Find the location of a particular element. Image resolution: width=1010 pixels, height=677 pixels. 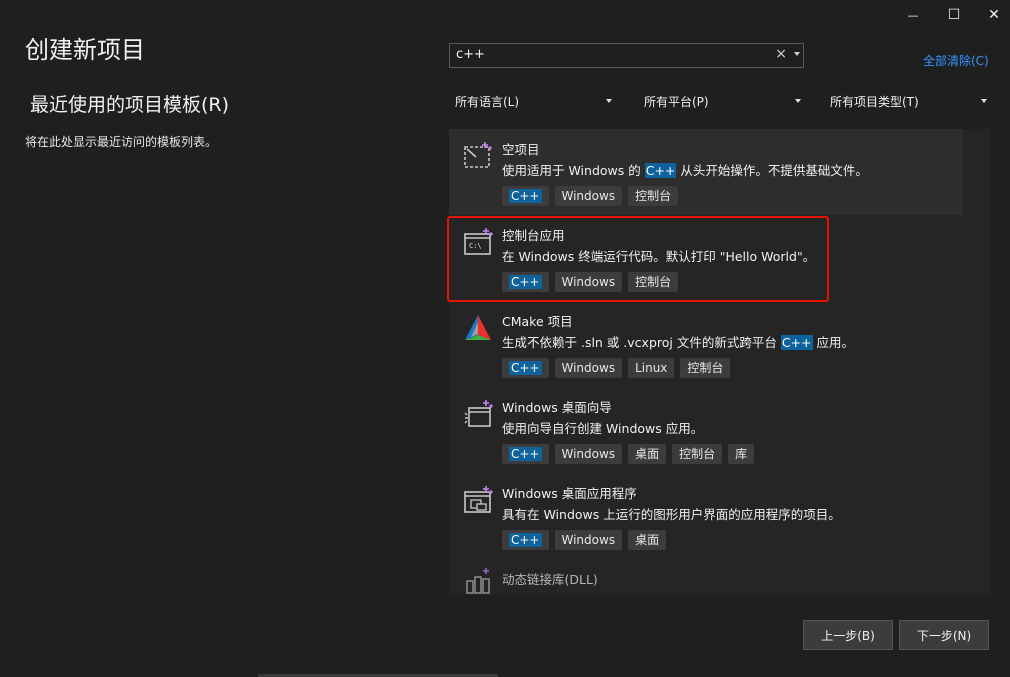

tag-linux: Linux is located at coordinates (651, 368).